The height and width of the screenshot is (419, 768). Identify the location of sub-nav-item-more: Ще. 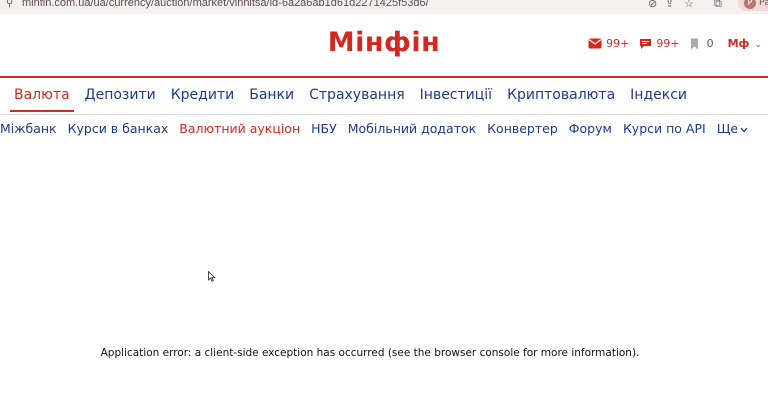
(732, 128).